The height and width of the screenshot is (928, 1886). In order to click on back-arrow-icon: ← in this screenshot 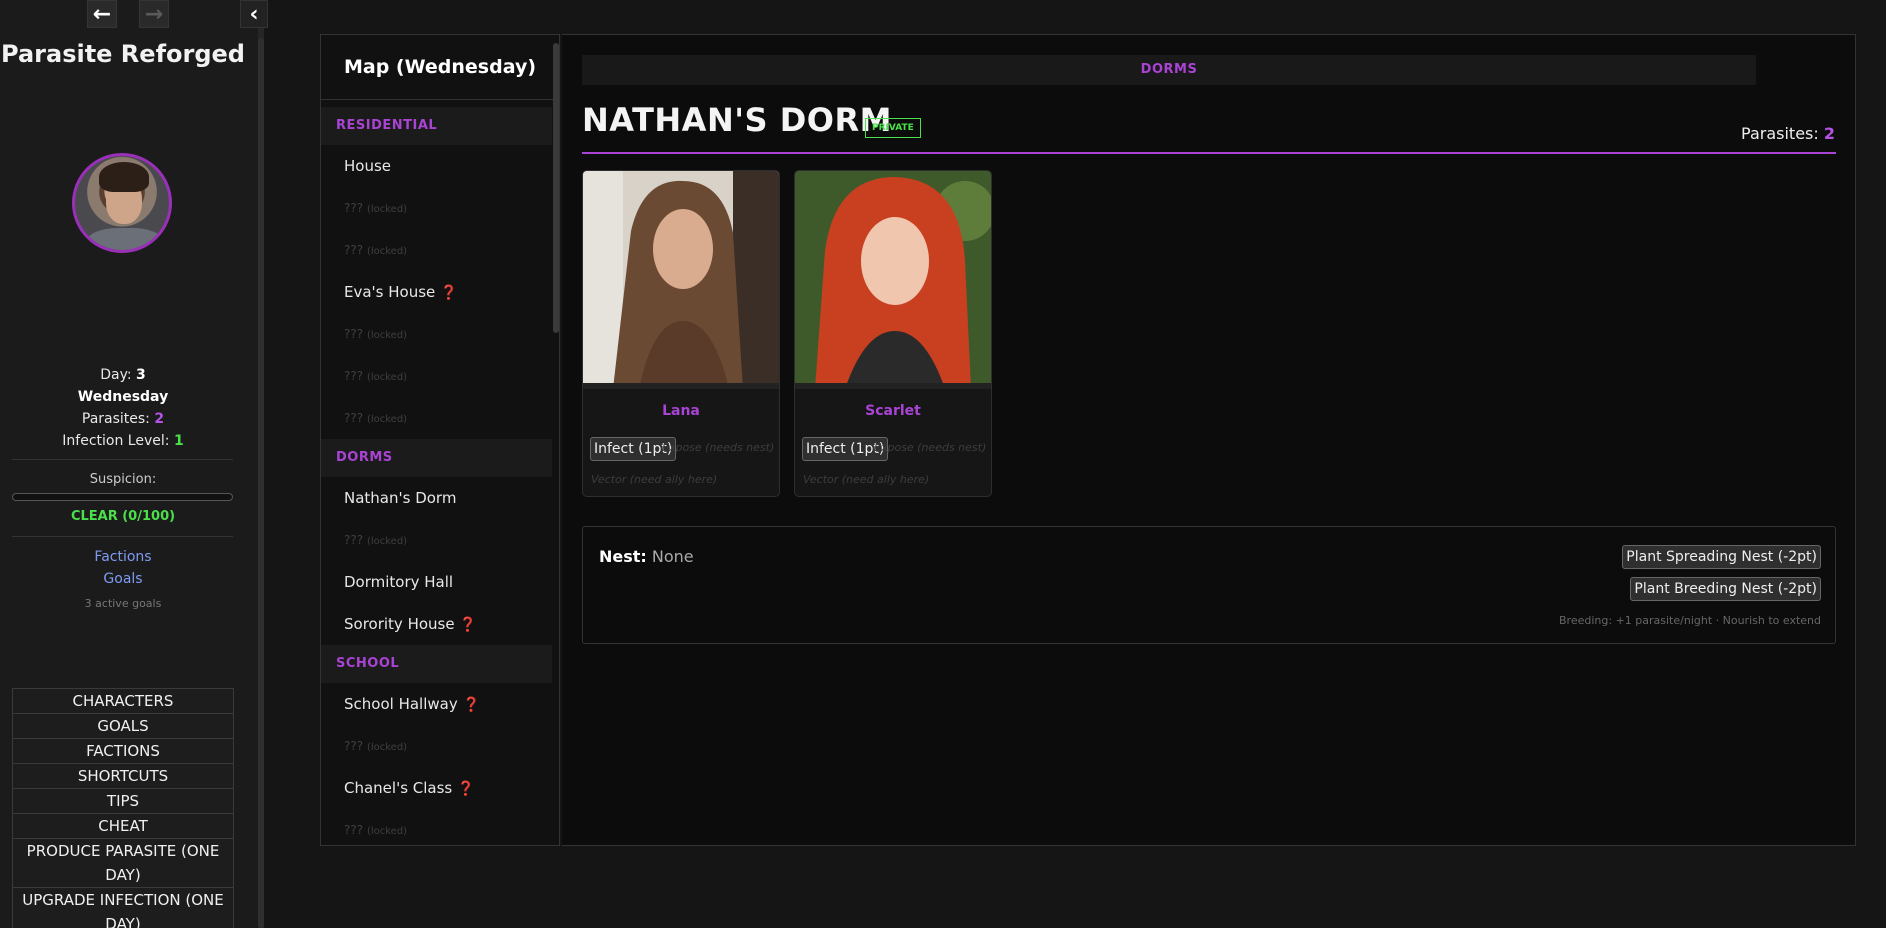, I will do `click(102, 14)`.